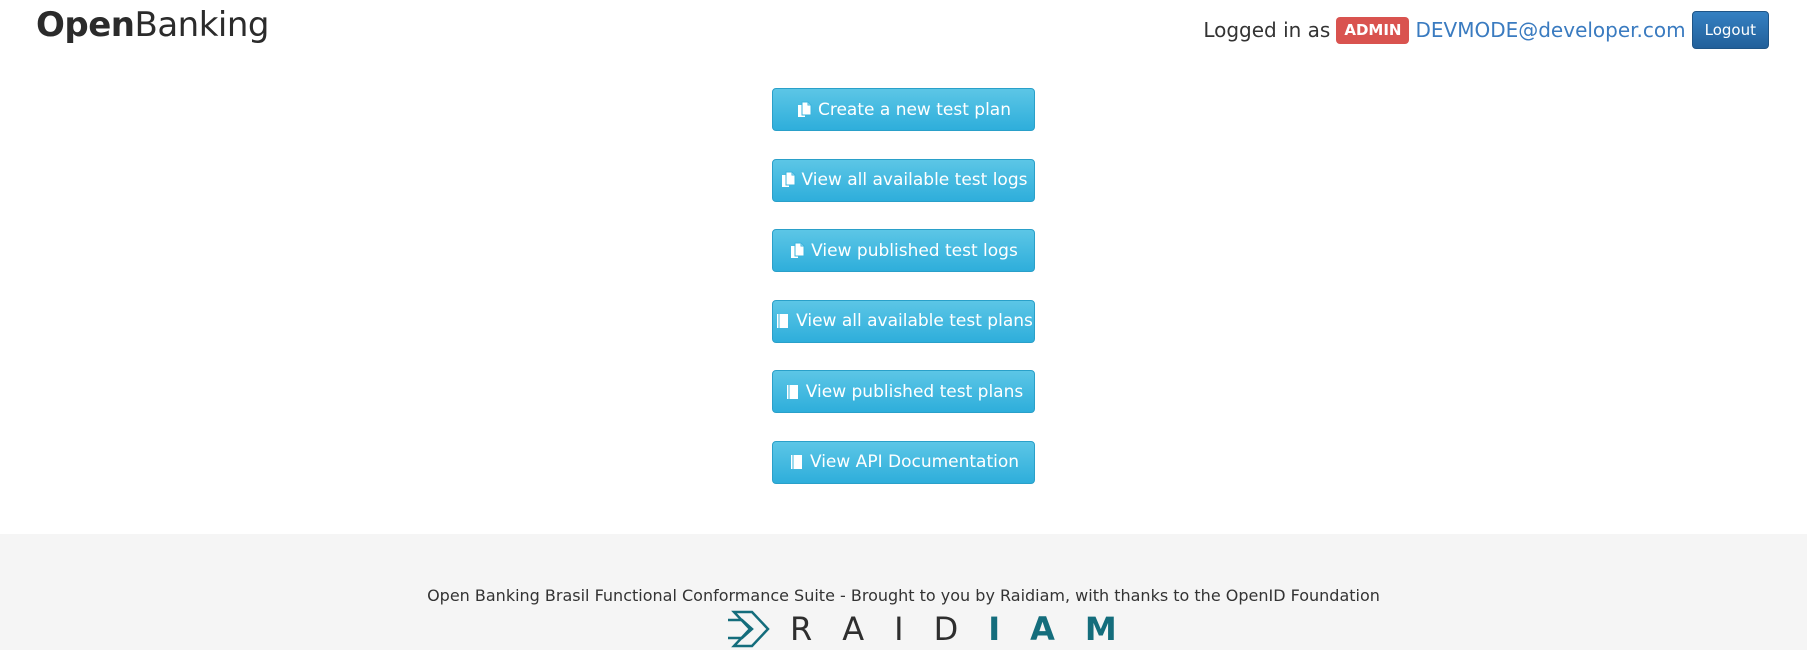 Image resolution: width=1807 pixels, height=650 pixels. I want to click on openbanking-logo: Open Banking, so click(153, 25).